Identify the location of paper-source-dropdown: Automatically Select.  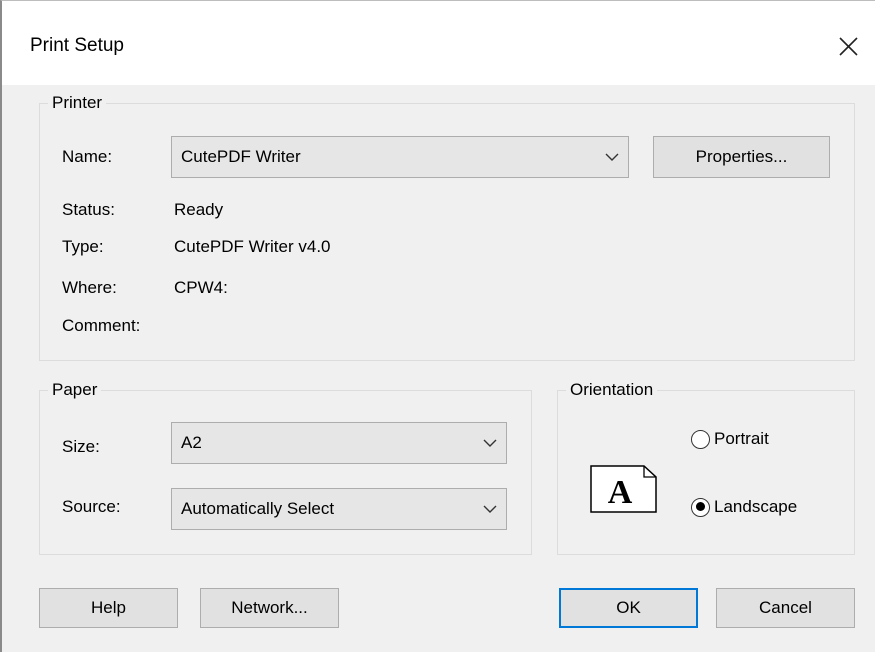
(339, 509).